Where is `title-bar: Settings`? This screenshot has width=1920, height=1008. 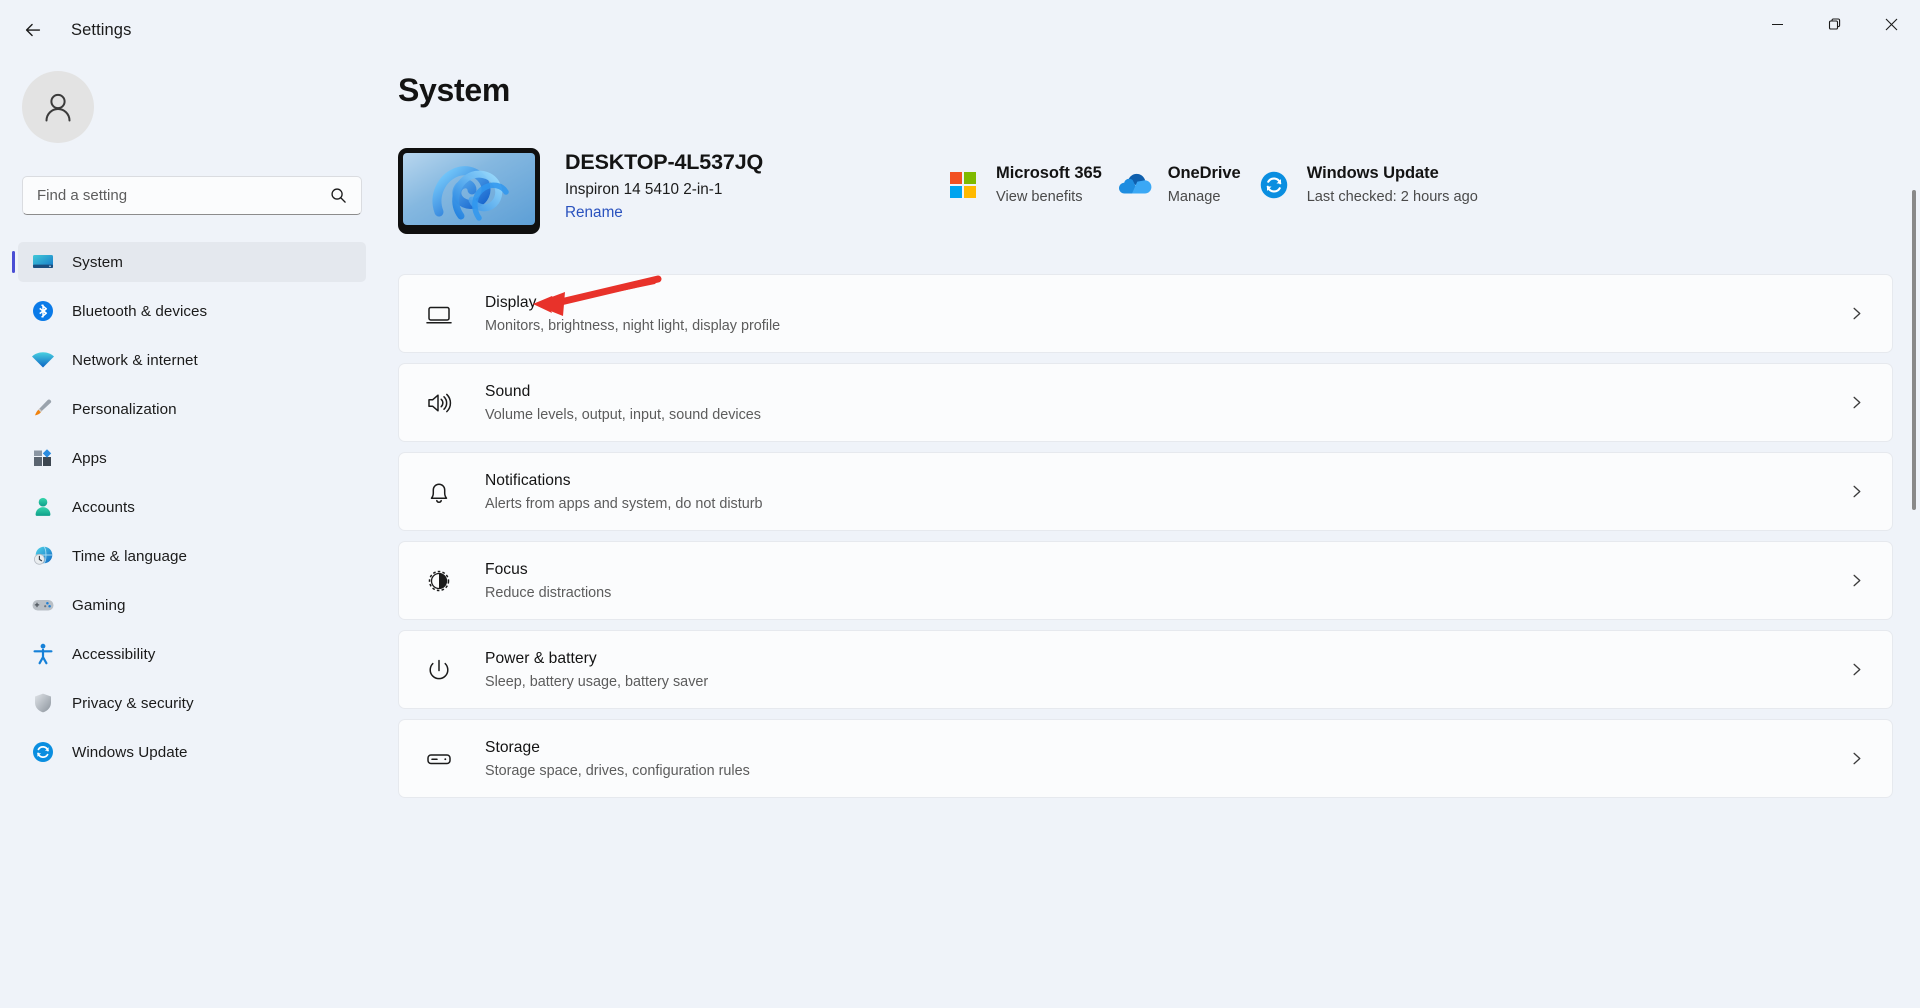 title-bar: Settings is located at coordinates (960, 30).